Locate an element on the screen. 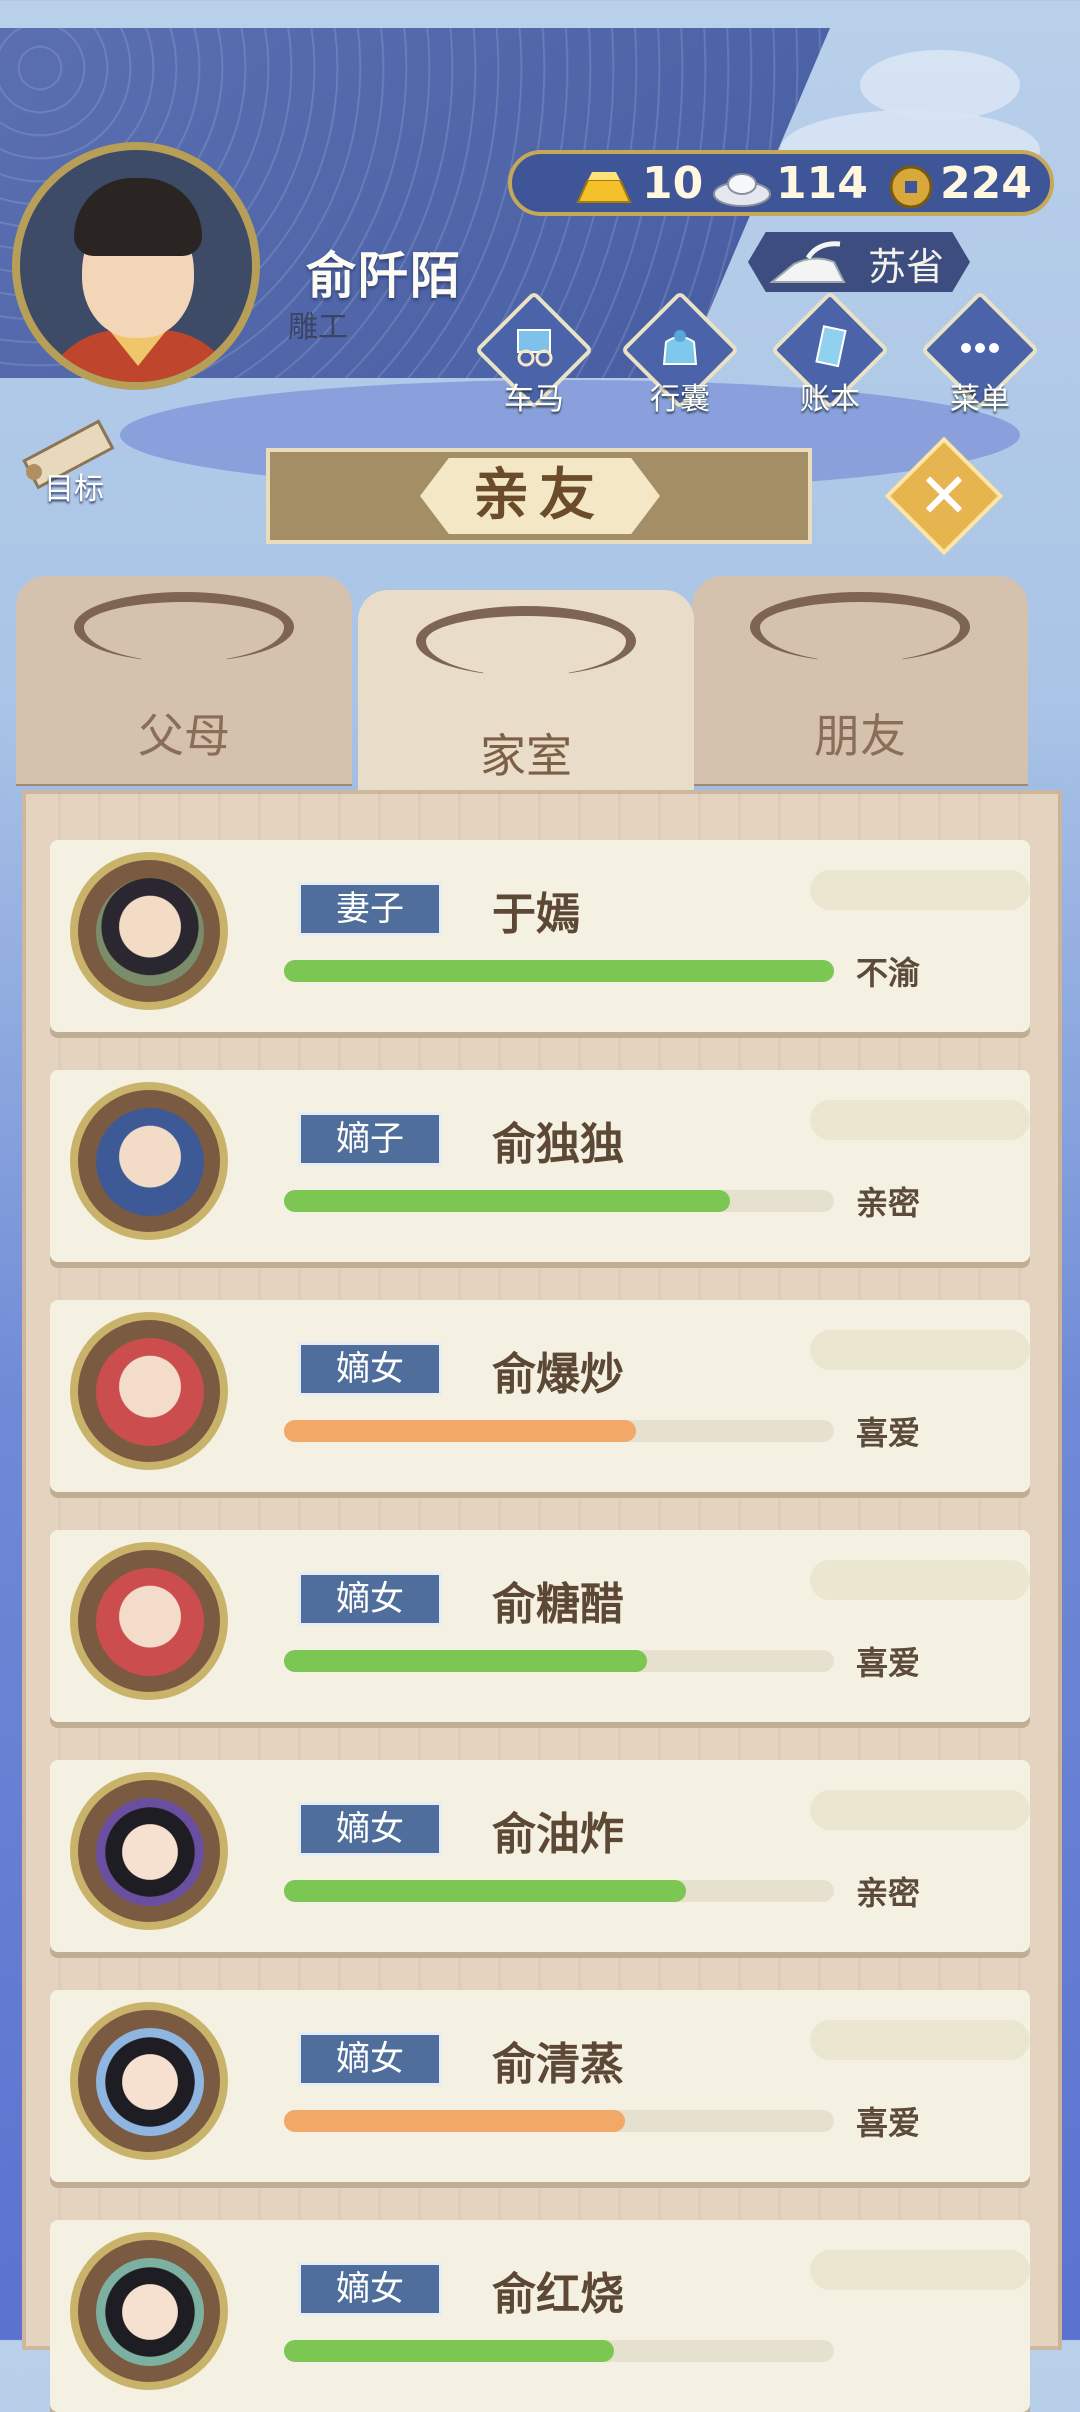 The height and width of the screenshot is (2412, 1080). bag-button: 行囊 is located at coordinates (680, 353).